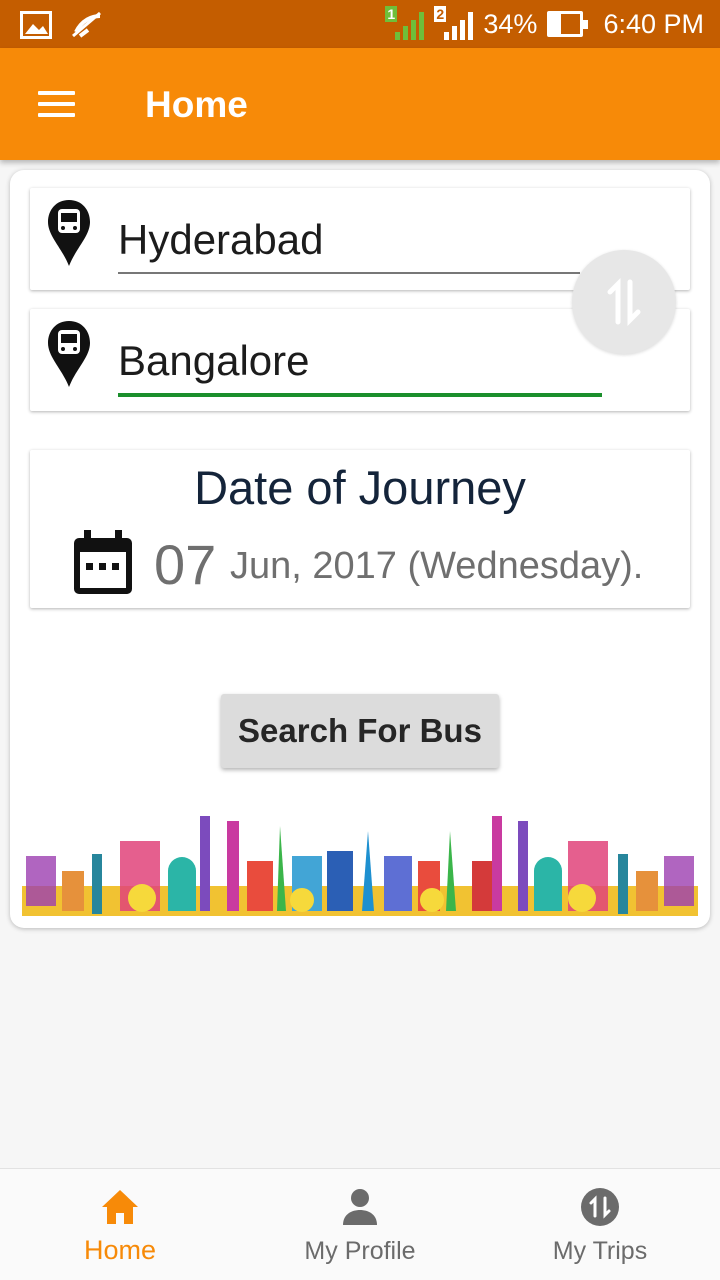 The width and height of the screenshot is (720, 1280). What do you see at coordinates (36, 25) in the screenshot?
I see `gallery-notification-icon` at bounding box center [36, 25].